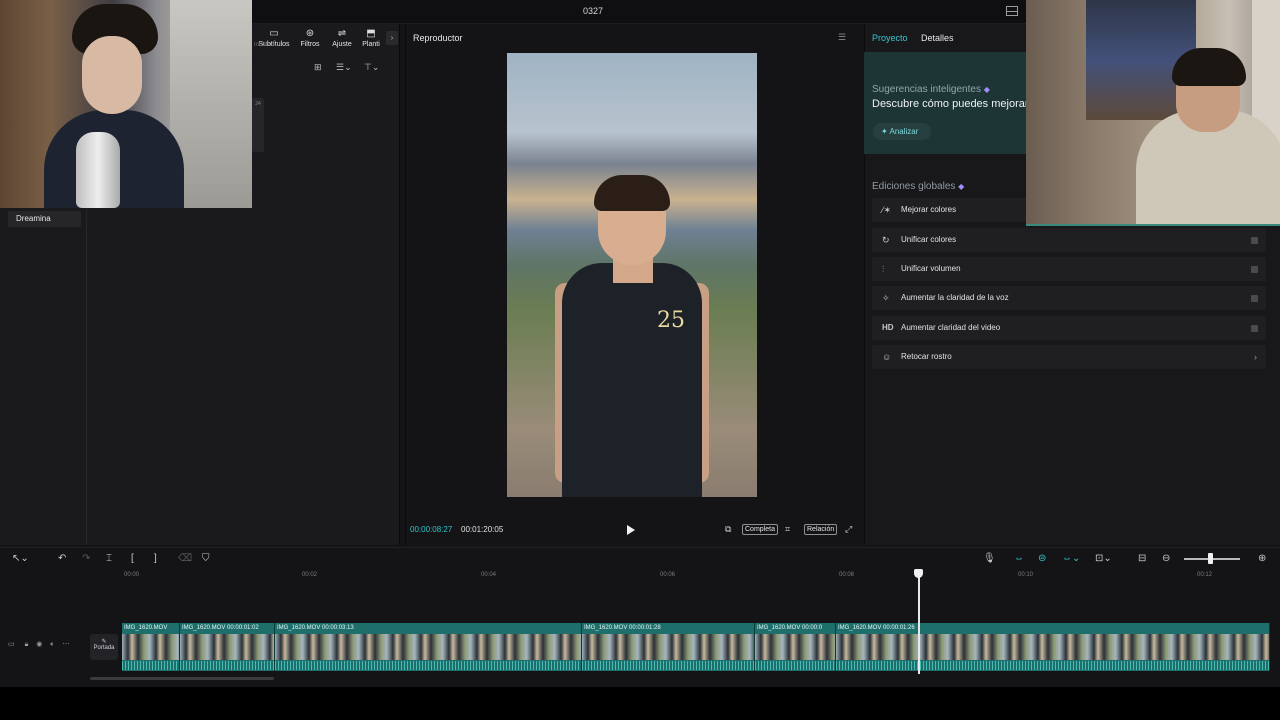 The image size is (1280, 720). Describe the element at coordinates (1069, 298) in the screenshot. I see `edit-voice-clarity: ✧ Aumentar la claridad de la voz` at that location.